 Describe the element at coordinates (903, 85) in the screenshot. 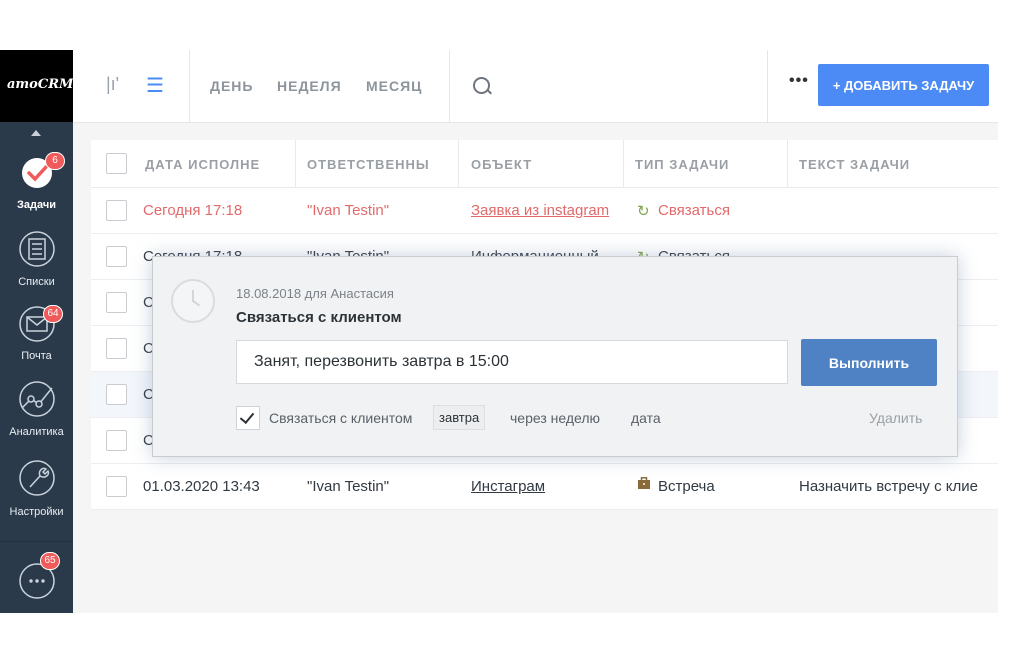

I see `add-task-button: + ДОБАВИТЬ ЗАДАЧУ` at that location.